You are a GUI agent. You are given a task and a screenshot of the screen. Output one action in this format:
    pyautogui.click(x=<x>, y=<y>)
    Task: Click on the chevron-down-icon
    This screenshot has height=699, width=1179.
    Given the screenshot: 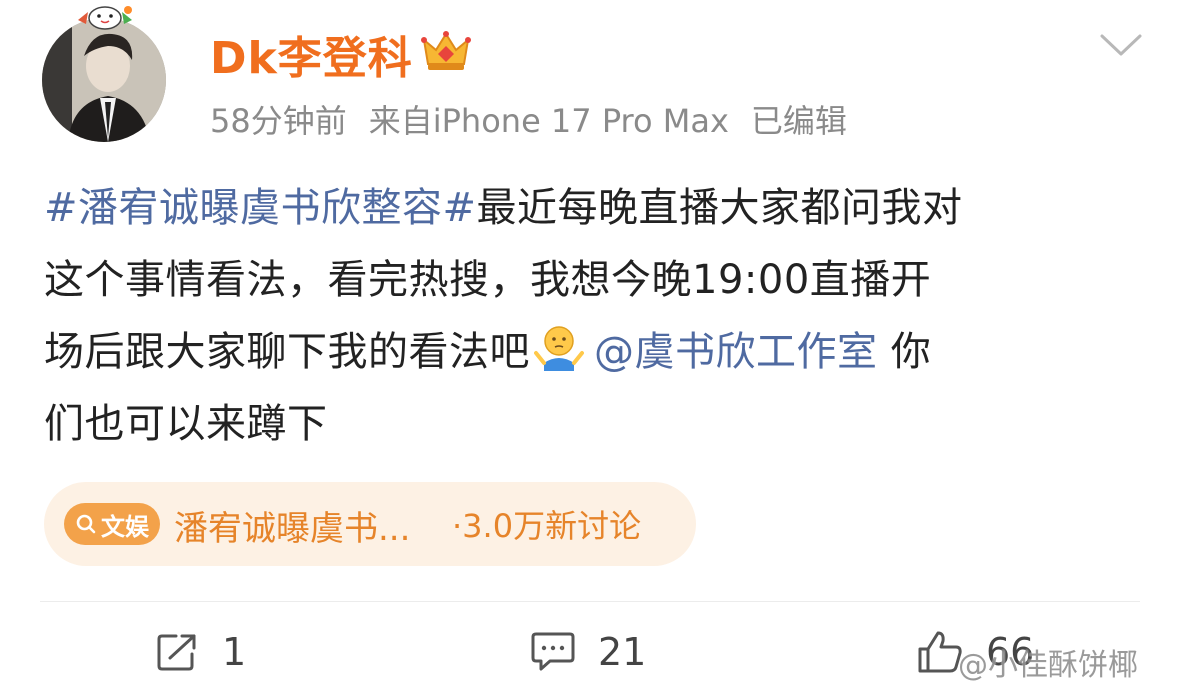 What is the action you would take?
    pyautogui.click(x=1121, y=45)
    